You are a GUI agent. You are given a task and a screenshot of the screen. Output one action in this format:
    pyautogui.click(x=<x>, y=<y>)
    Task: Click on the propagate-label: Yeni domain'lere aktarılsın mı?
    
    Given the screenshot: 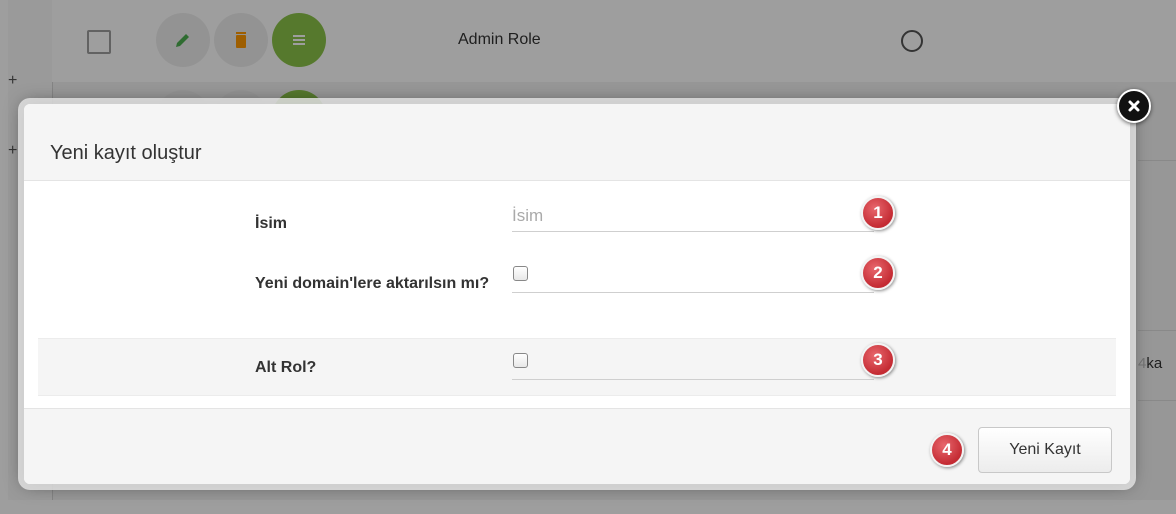 What is the action you would take?
    pyautogui.click(x=372, y=283)
    